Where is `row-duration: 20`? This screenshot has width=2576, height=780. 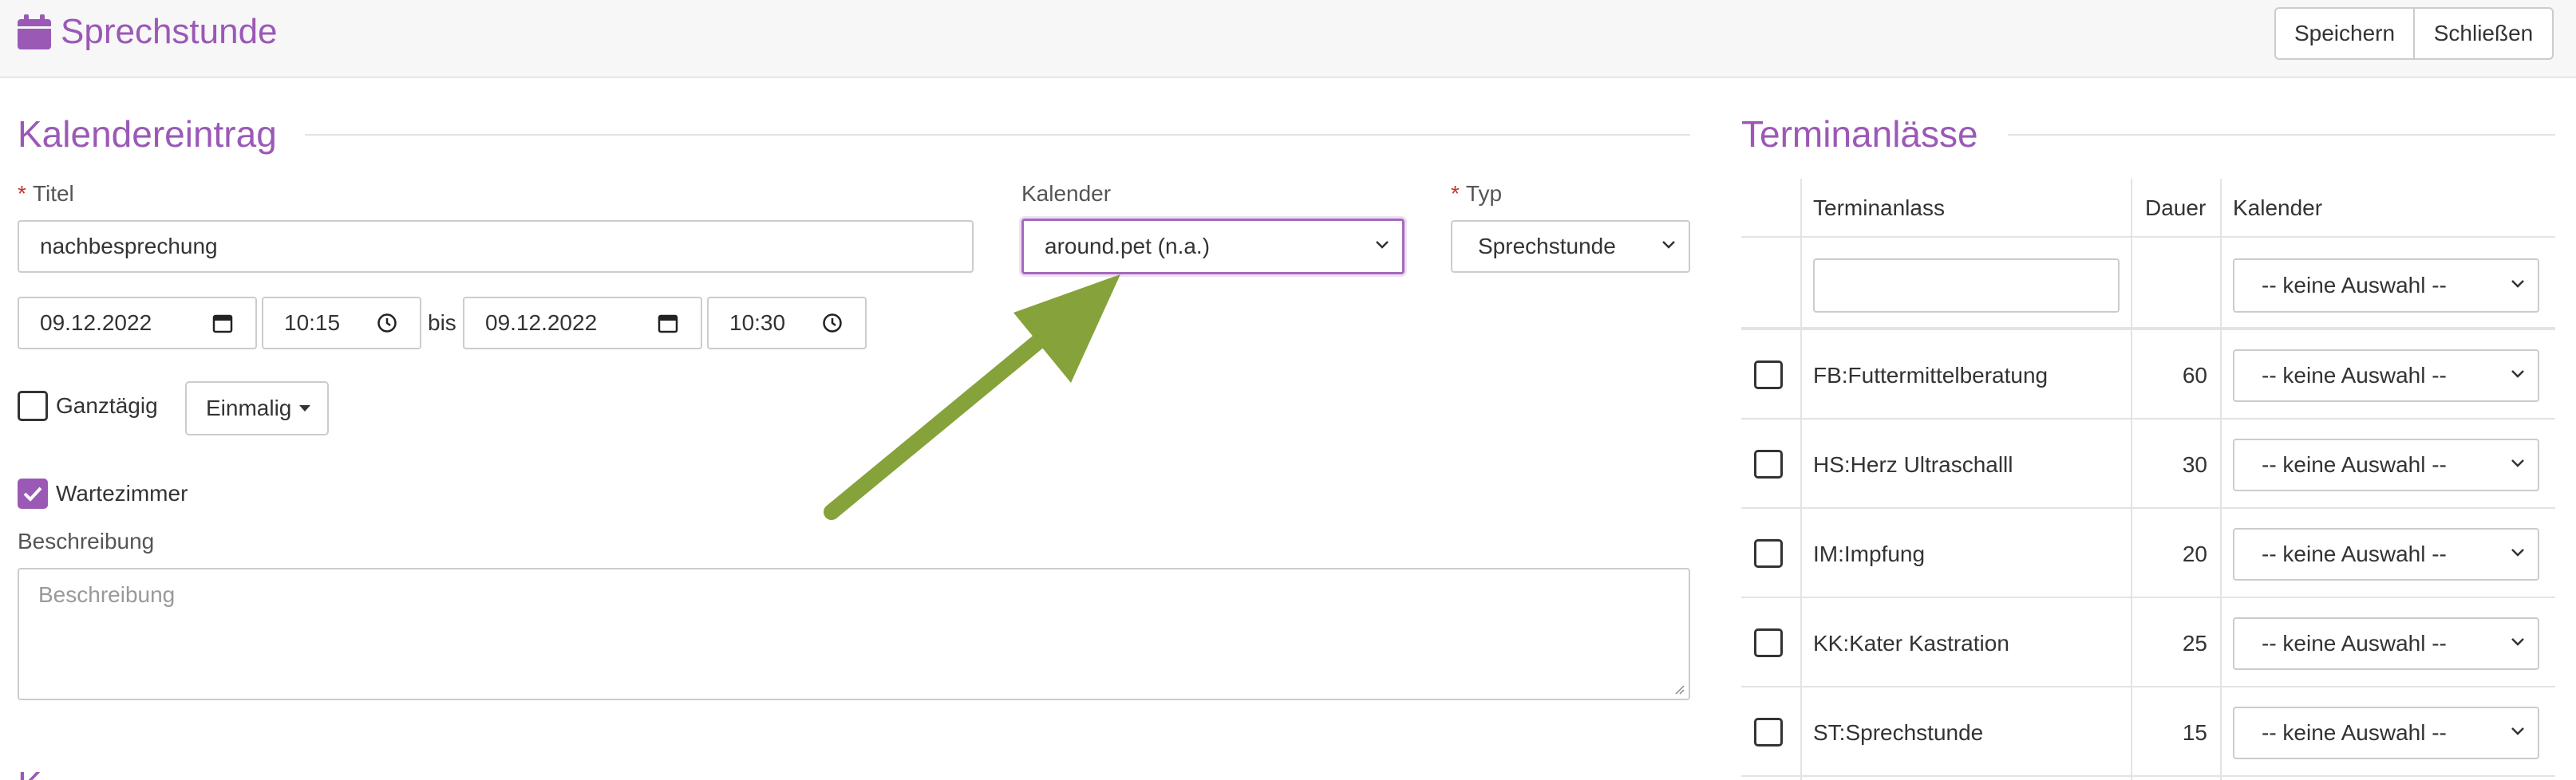 row-duration: 20 is located at coordinates (2194, 554).